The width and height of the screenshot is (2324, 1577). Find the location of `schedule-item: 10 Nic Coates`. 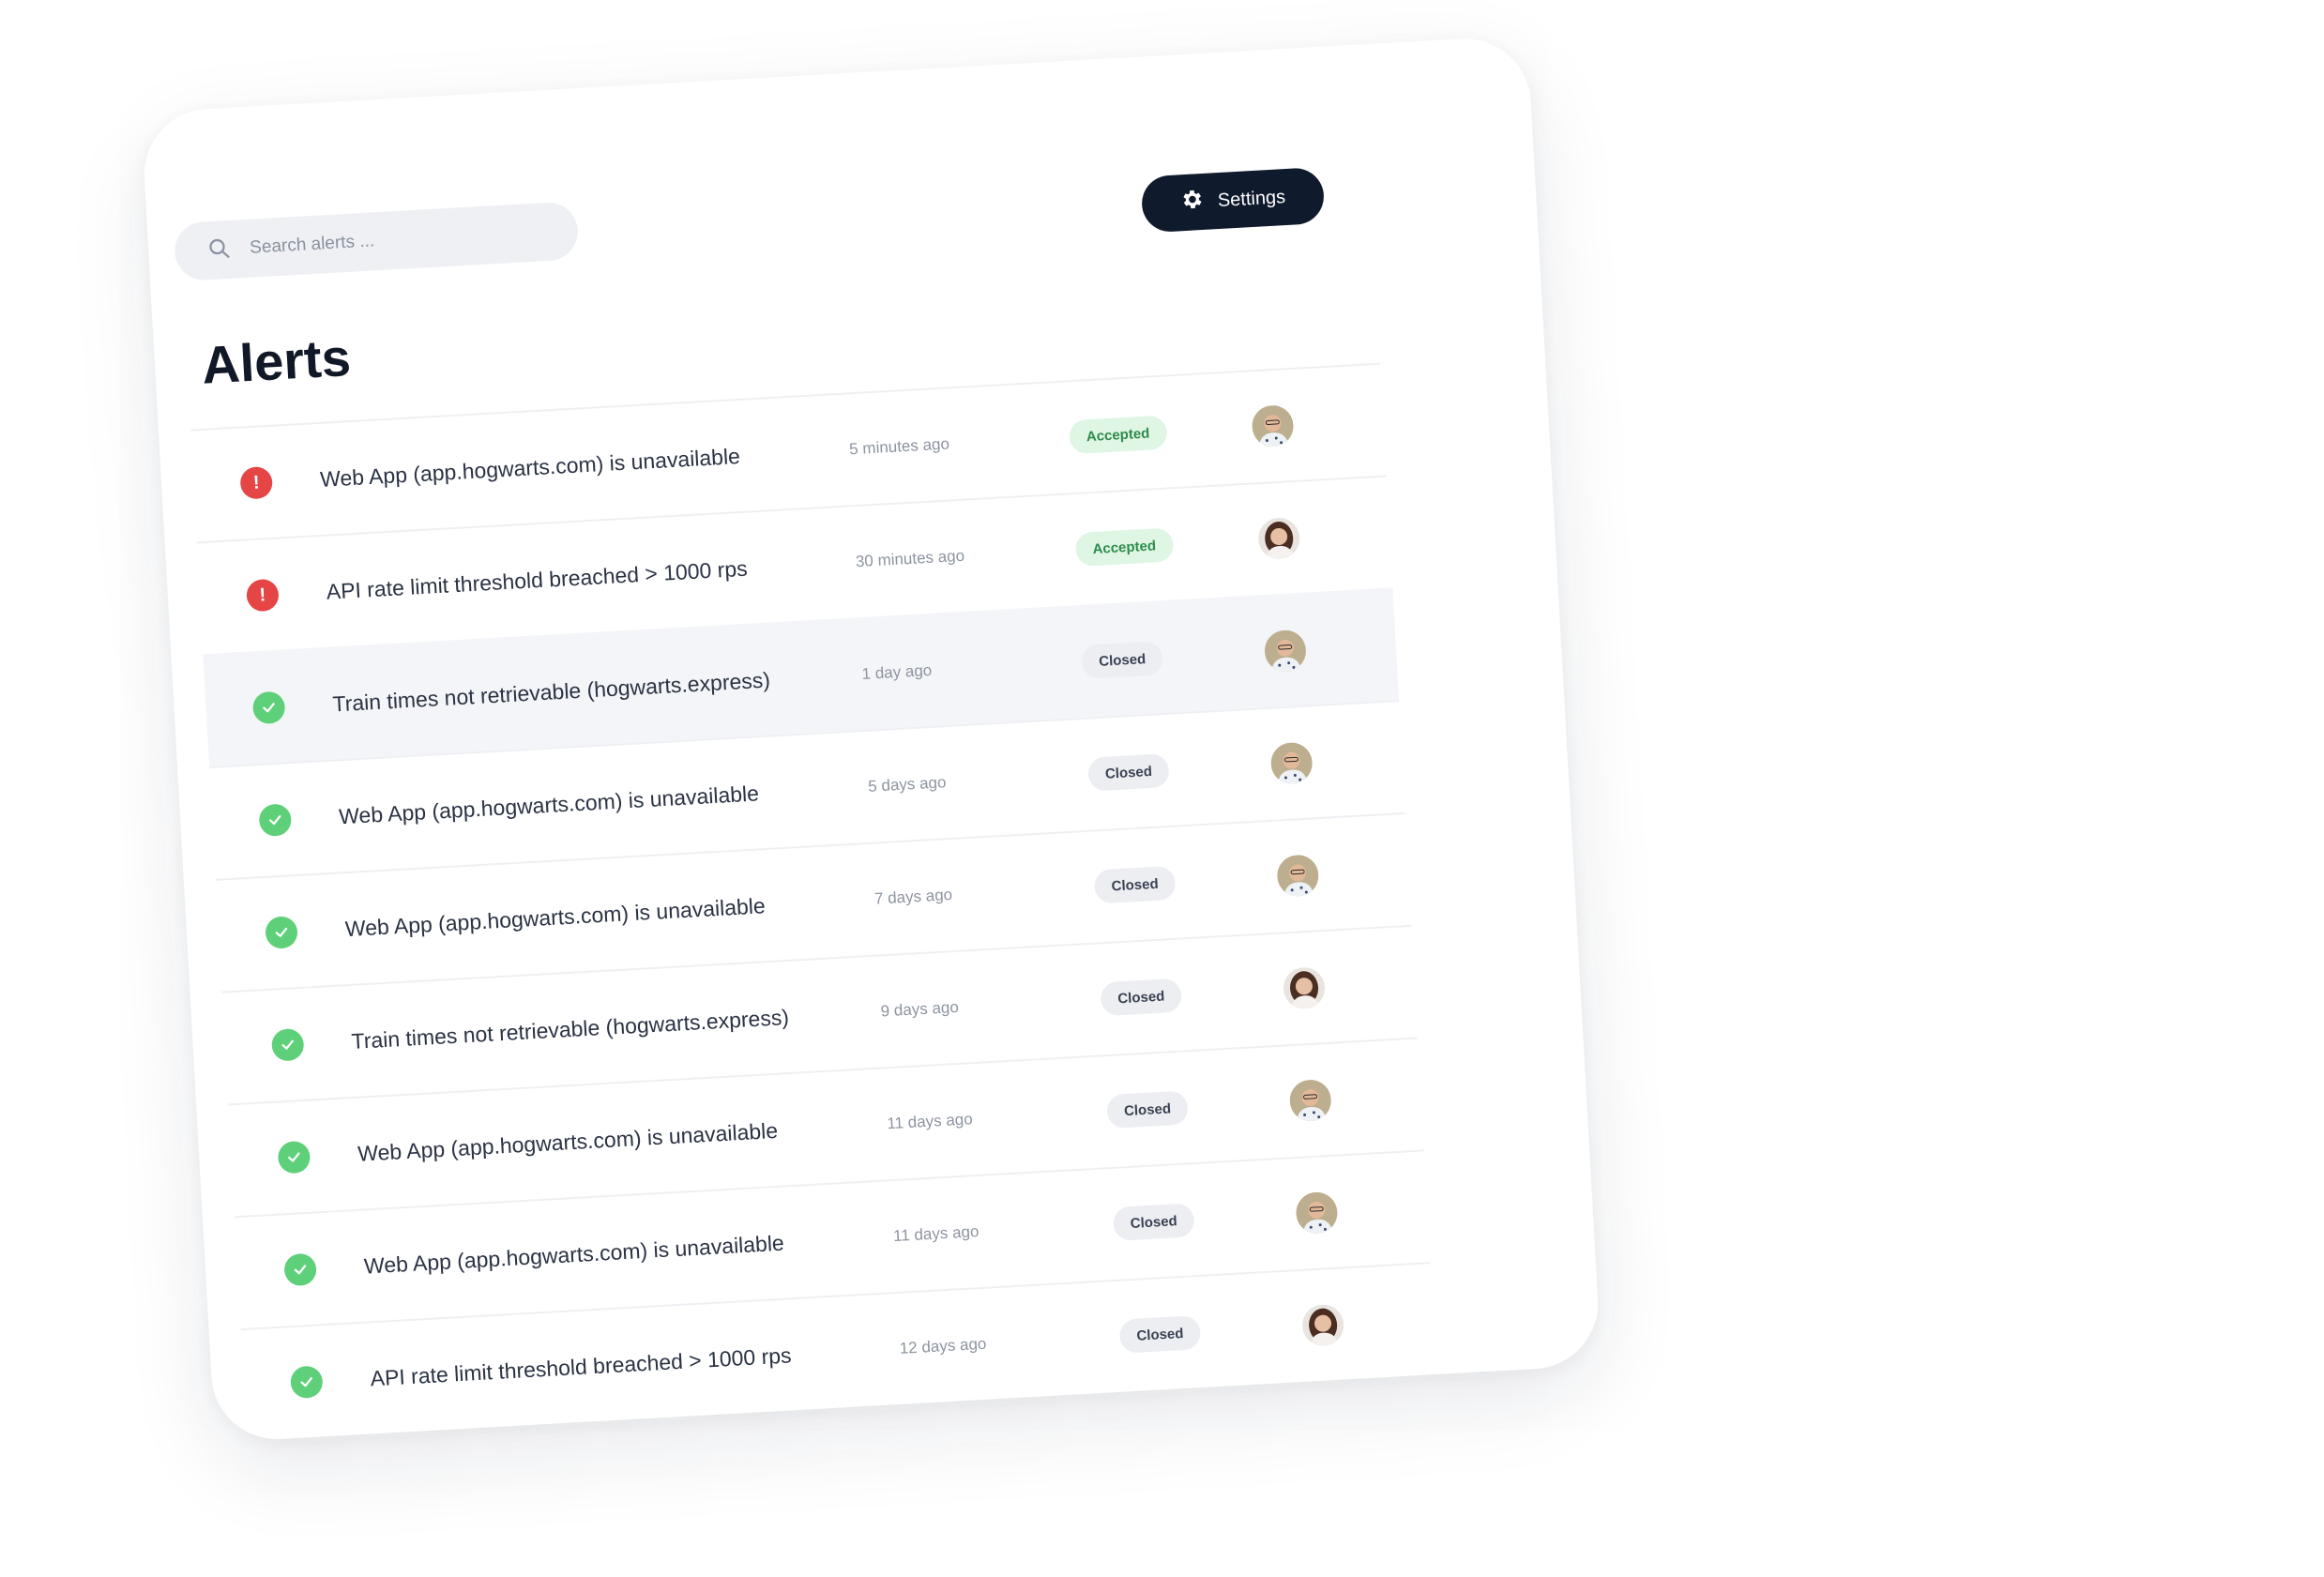

schedule-item: 10 Nic Coates is located at coordinates (1849, 368).